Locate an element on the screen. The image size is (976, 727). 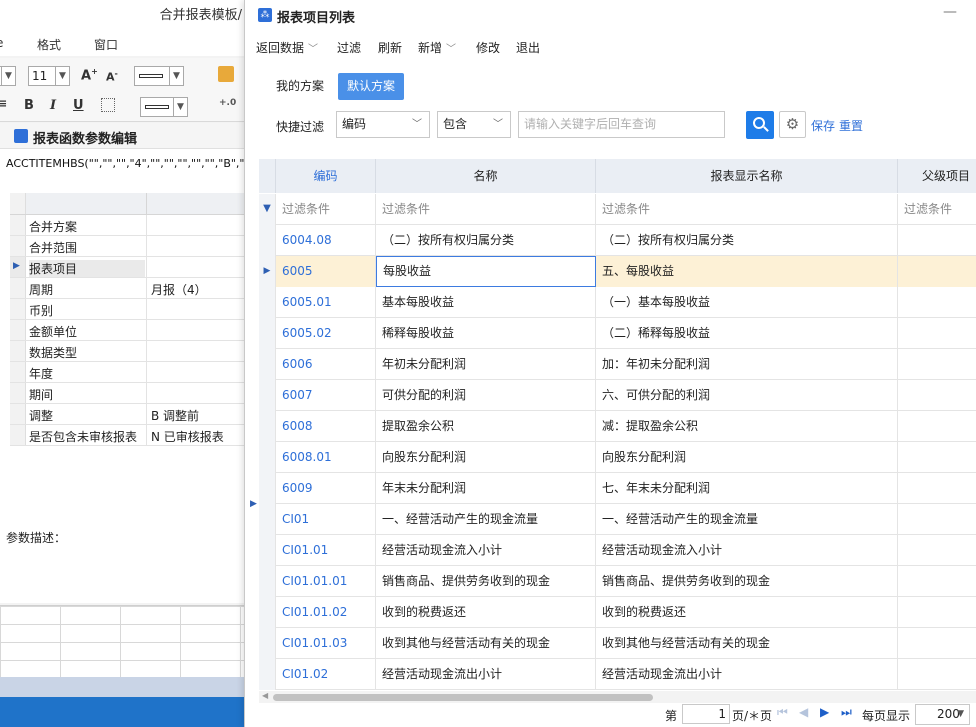
scrollbar-thumb is located at coordinates (463, 697).